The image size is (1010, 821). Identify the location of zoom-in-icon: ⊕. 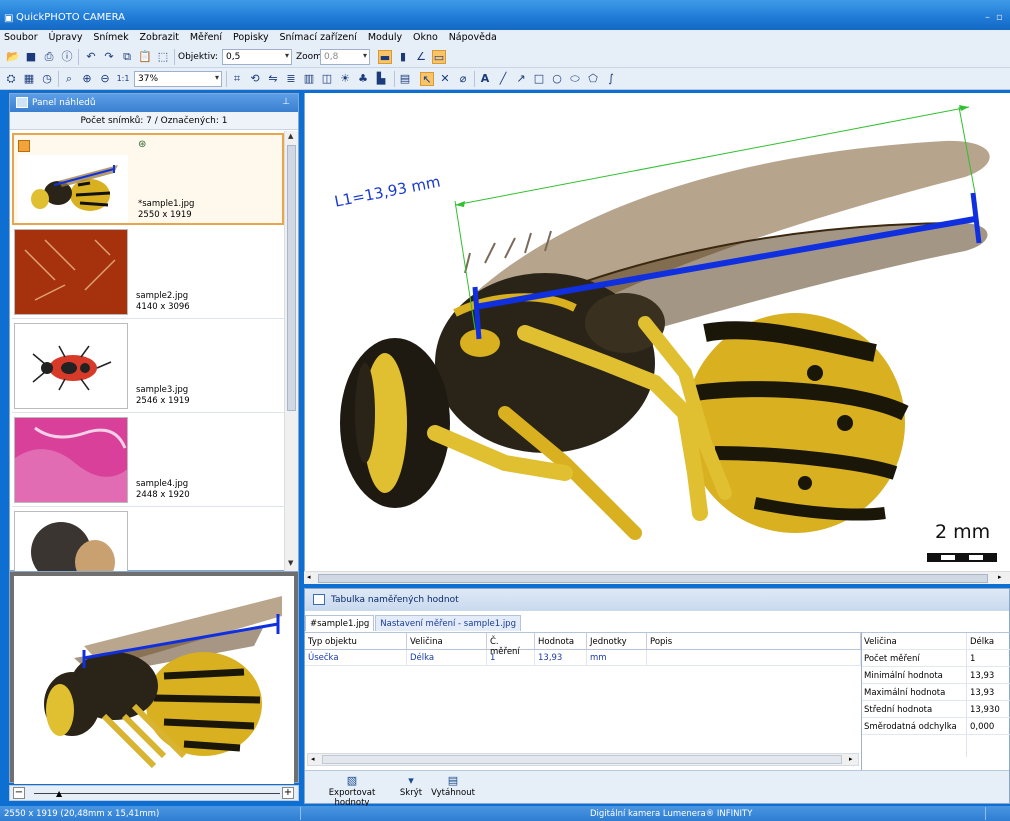
(87, 79).